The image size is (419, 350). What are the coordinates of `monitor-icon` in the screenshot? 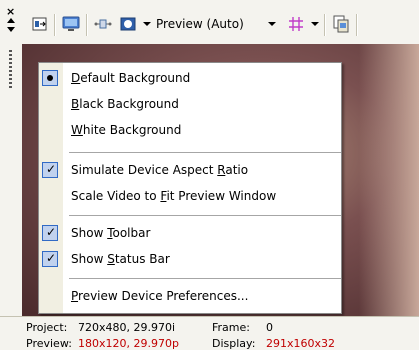 It's located at (71, 23).